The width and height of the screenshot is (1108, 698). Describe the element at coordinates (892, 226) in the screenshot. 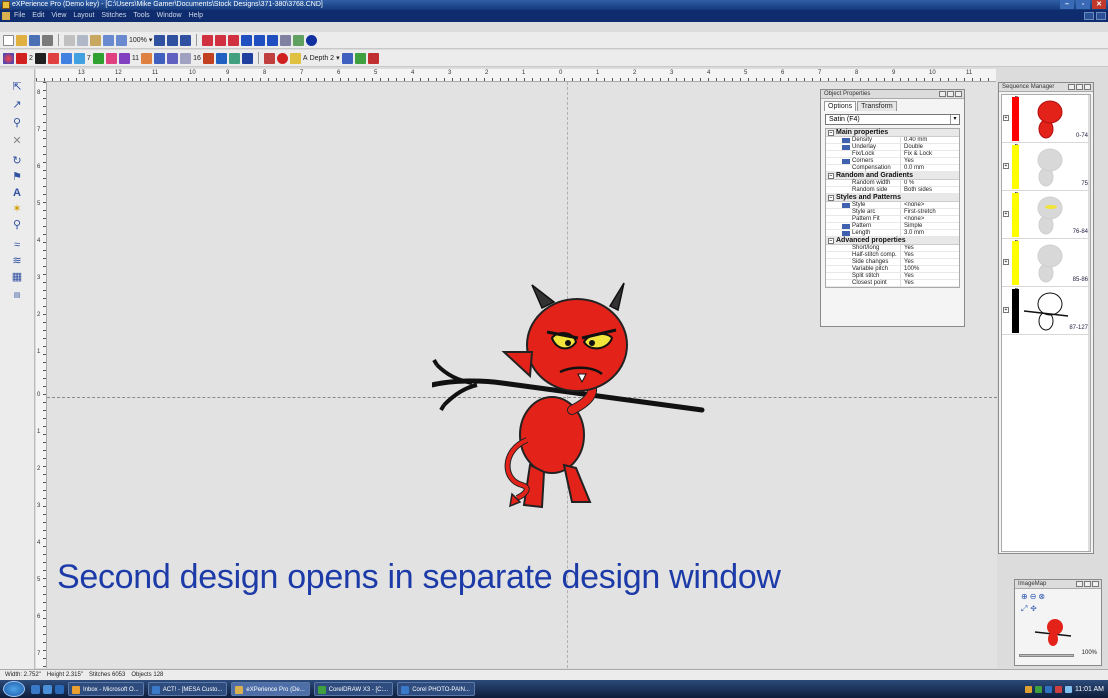

I see `property-row: Pattern Simple` at that location.